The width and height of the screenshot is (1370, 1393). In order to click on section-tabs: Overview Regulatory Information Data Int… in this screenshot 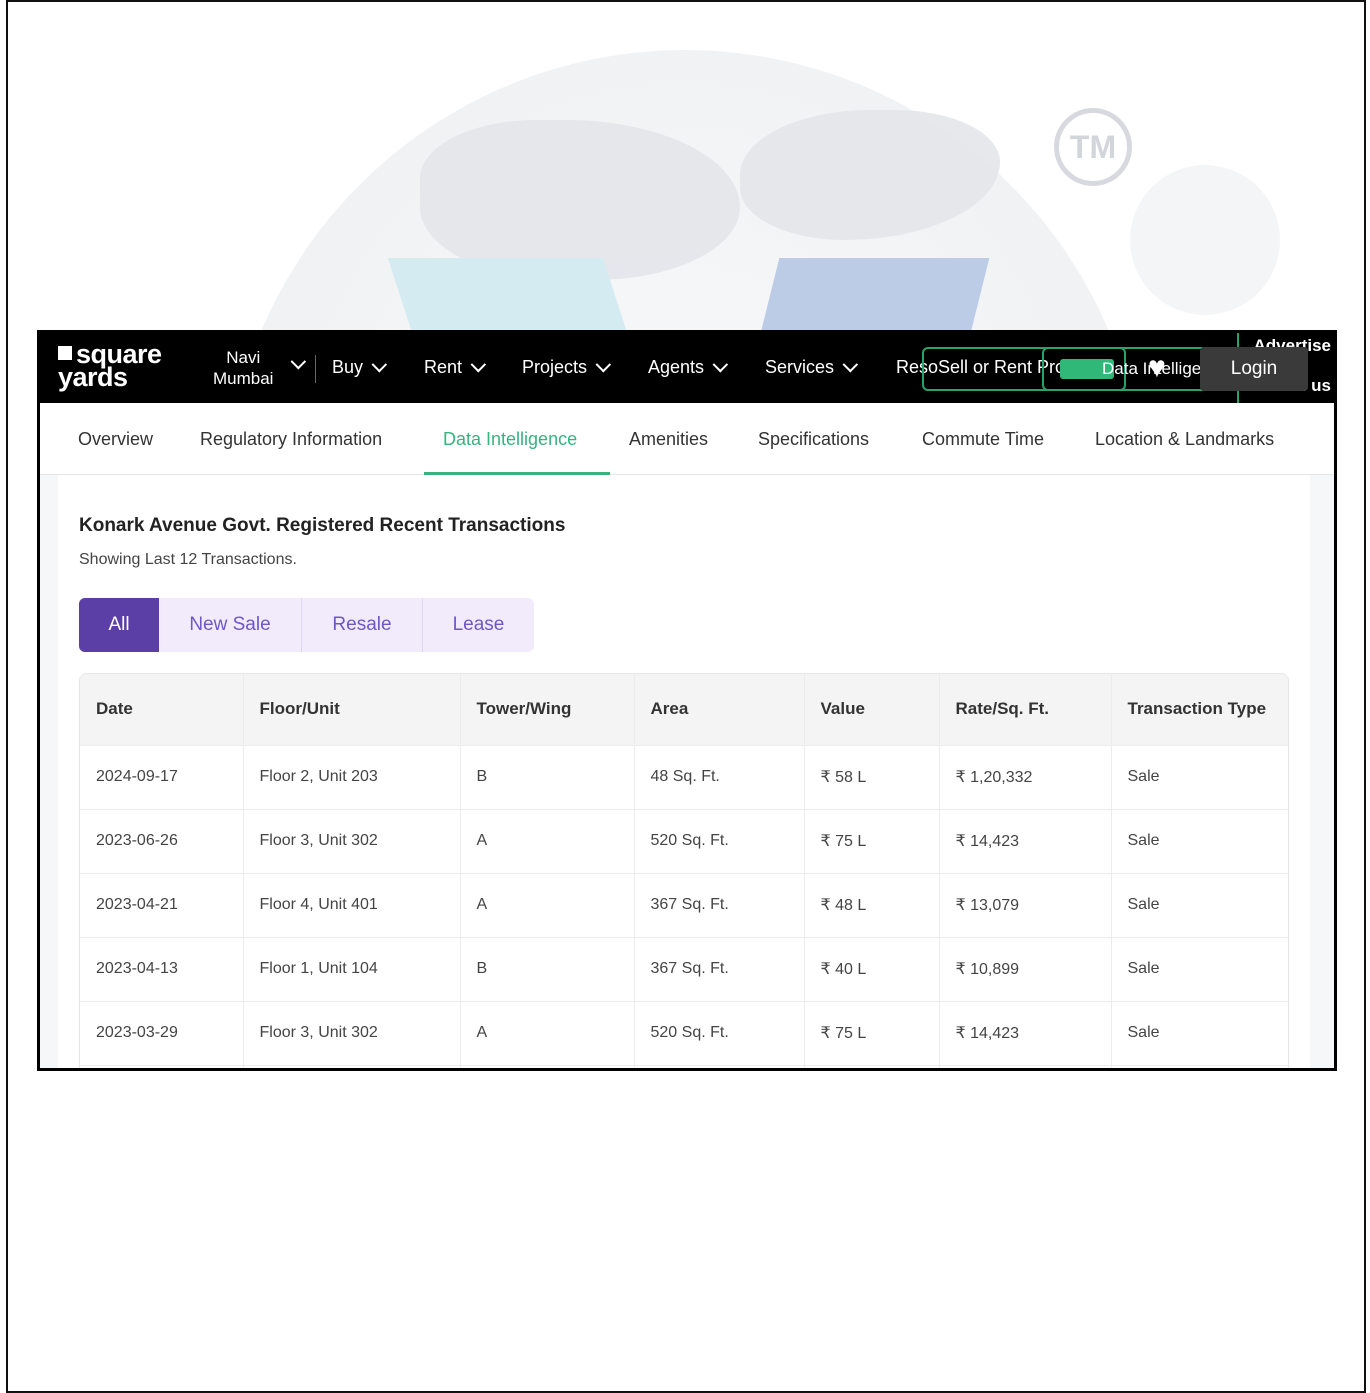, I will do `click(687, 439)`.